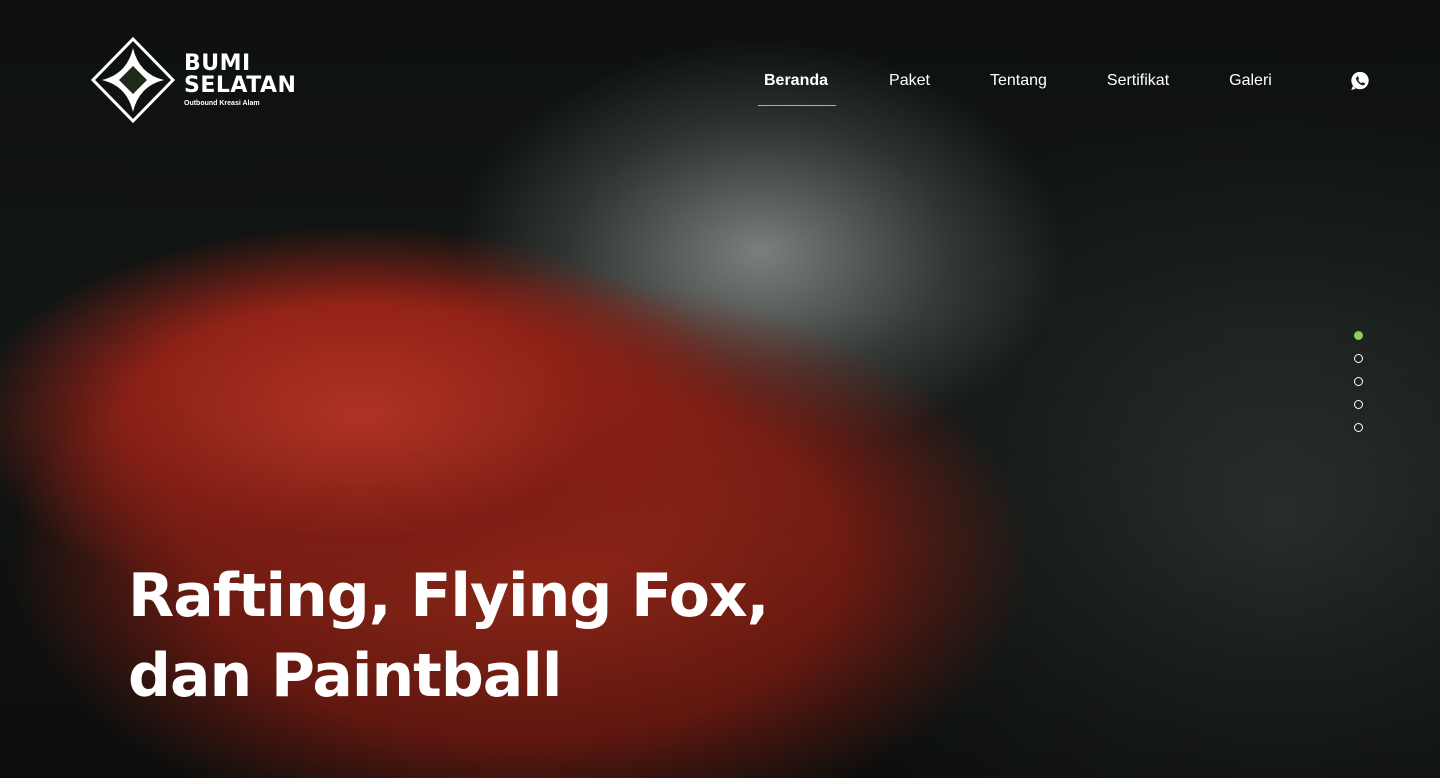 The image size is (1440, 778). What do you see at coordinates (1250, 89) in the screenshot?
I see `nav-item-galeri: Galeri` at bounding box center [1250, 89].